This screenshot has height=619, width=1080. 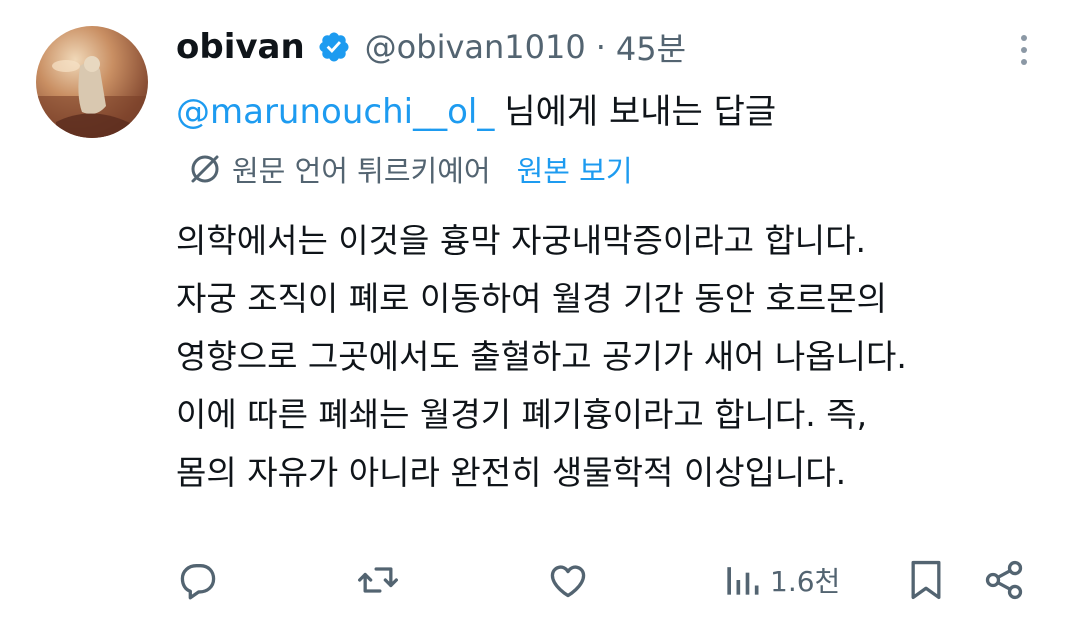 I want to click on post-body-line: 이에 따른 폐쇄는 월경기 폐기흉이라고 합니다. 즉,, so click(x=522, y=414).